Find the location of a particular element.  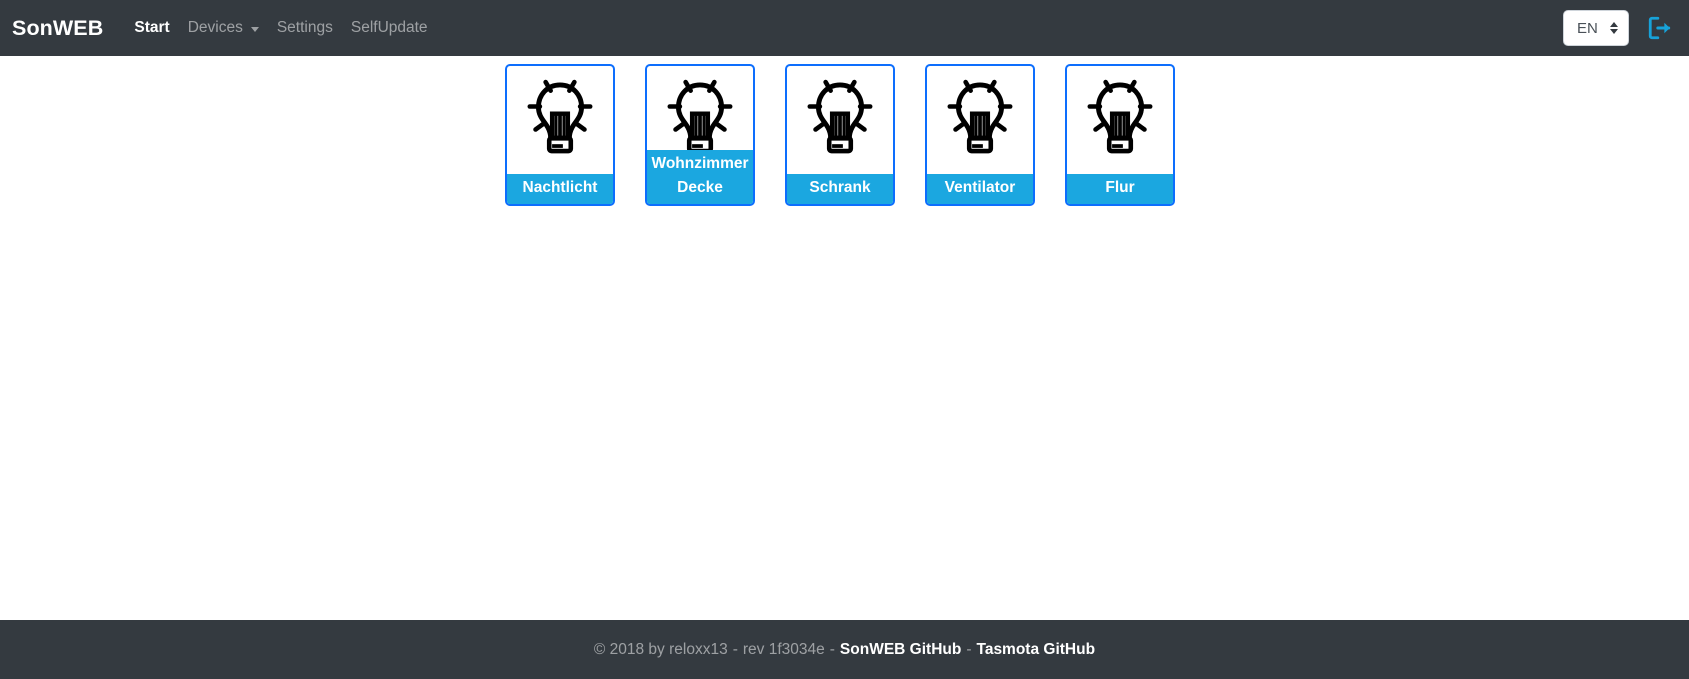

device-card-nachtlicht: Nachtlicht is located at coordinates (560, 135).